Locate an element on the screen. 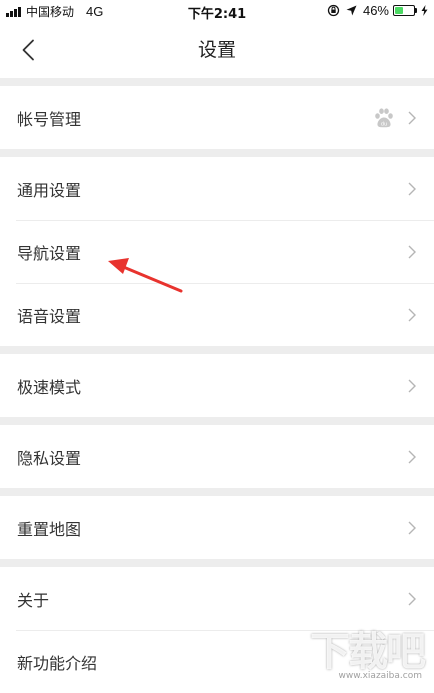 Image resolution: width=434 pixels, height=693 pixels. page-title: 设置 is located at coordinates (216, 50).